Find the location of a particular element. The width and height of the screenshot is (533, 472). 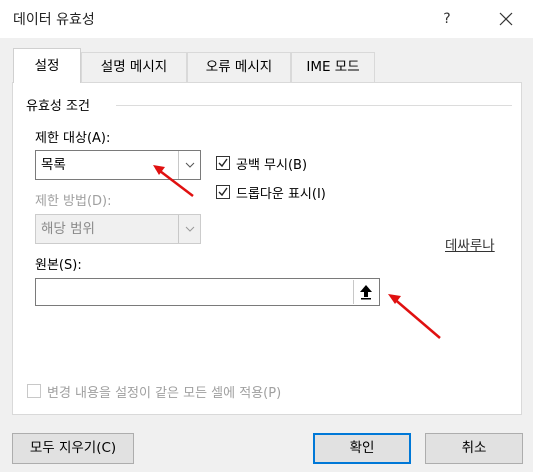

clear-all-button: 모두 지우기(C) is located at coordinates (73, 448).